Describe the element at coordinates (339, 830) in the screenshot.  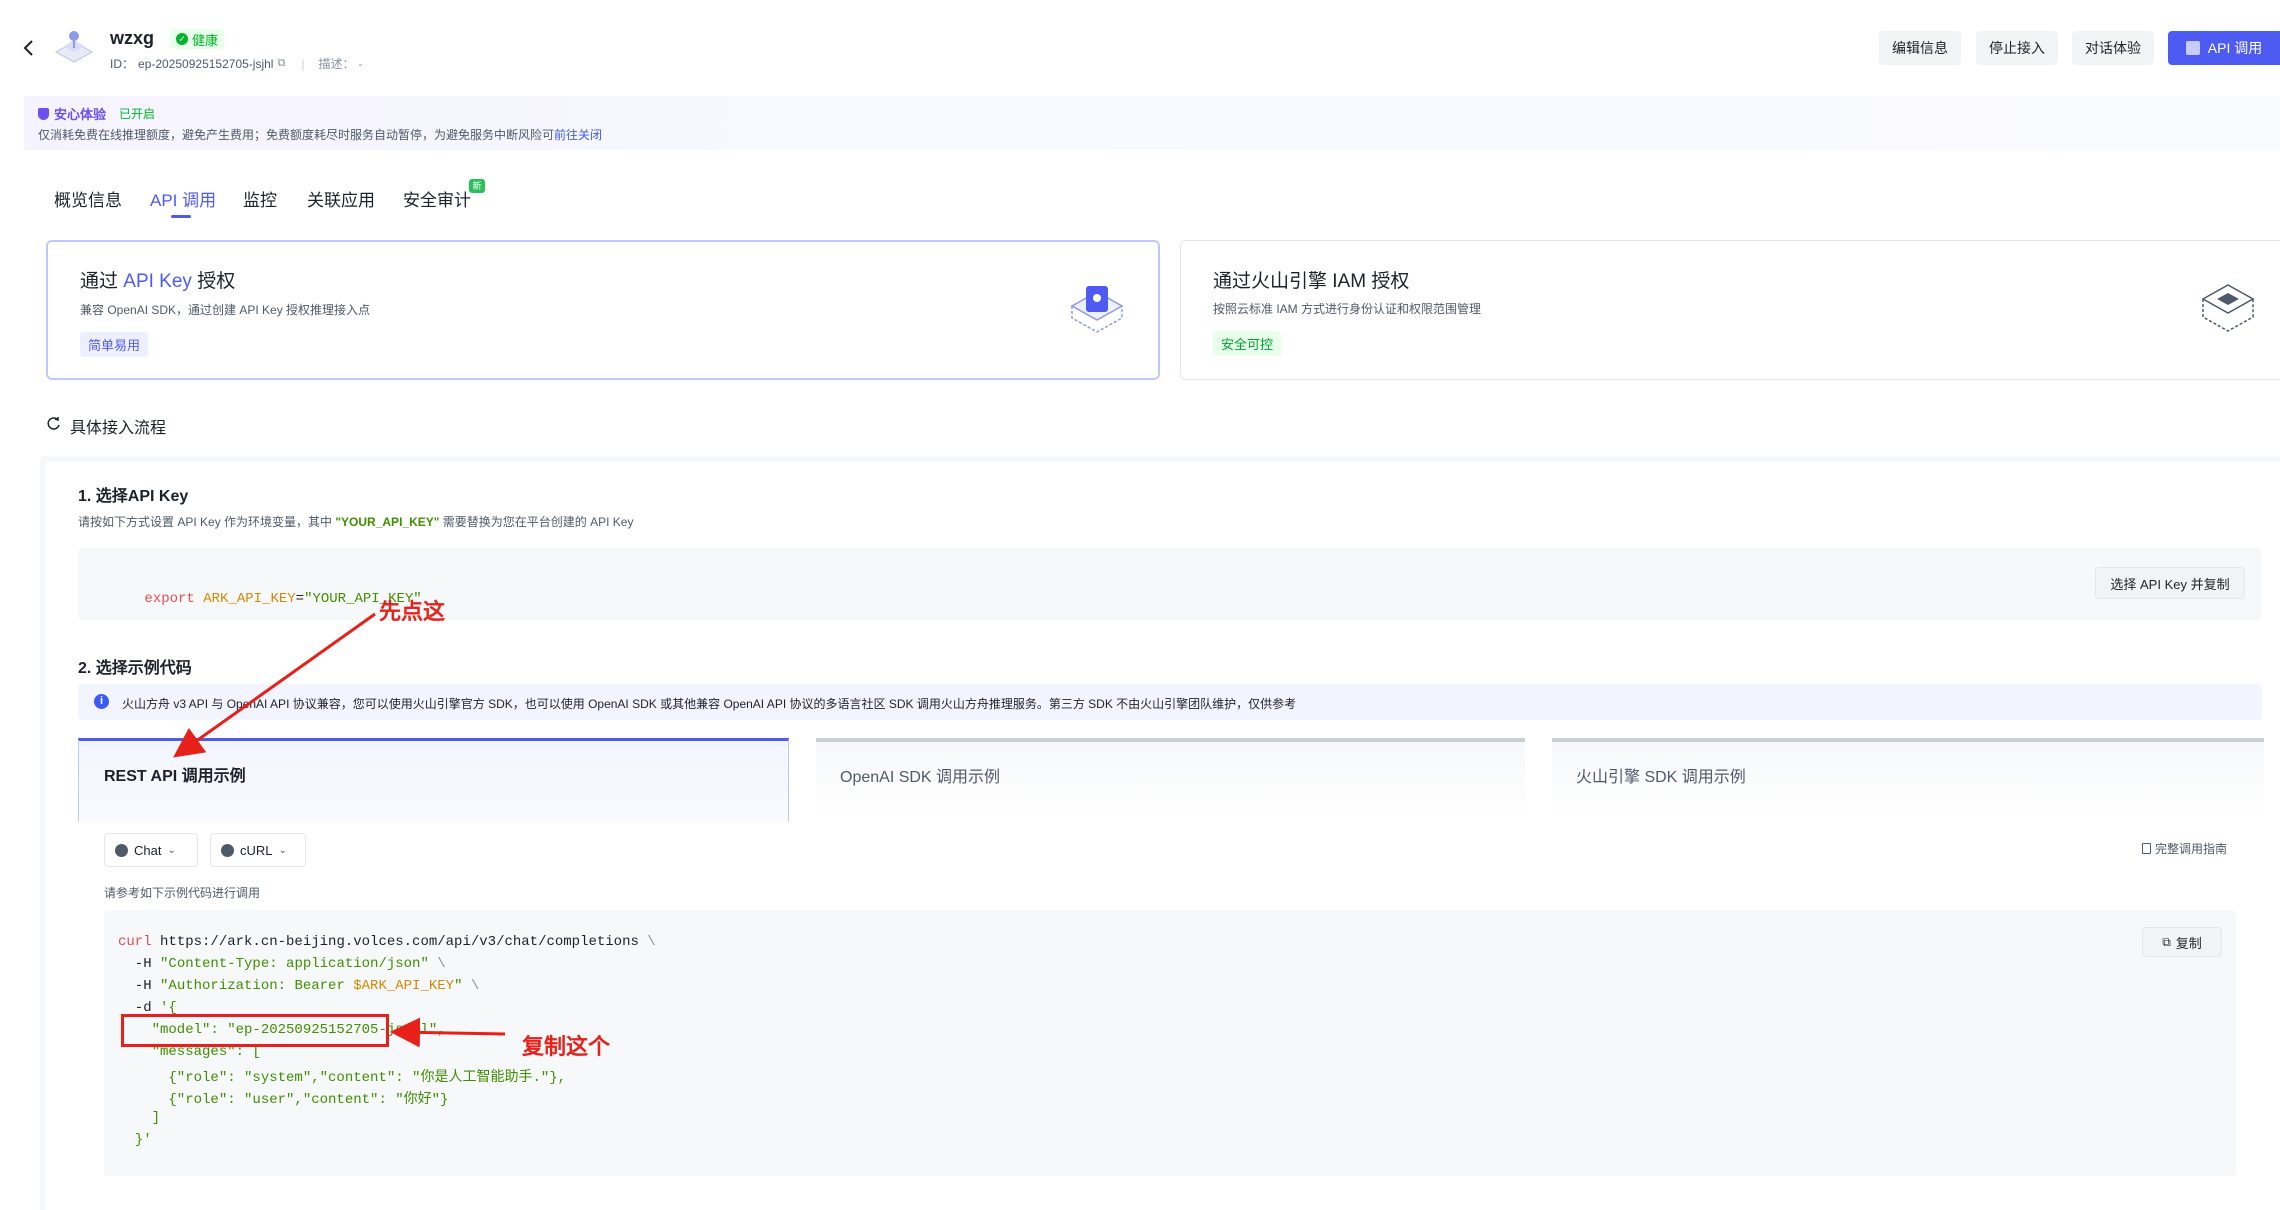
I see `annotation-arrows` at that location.